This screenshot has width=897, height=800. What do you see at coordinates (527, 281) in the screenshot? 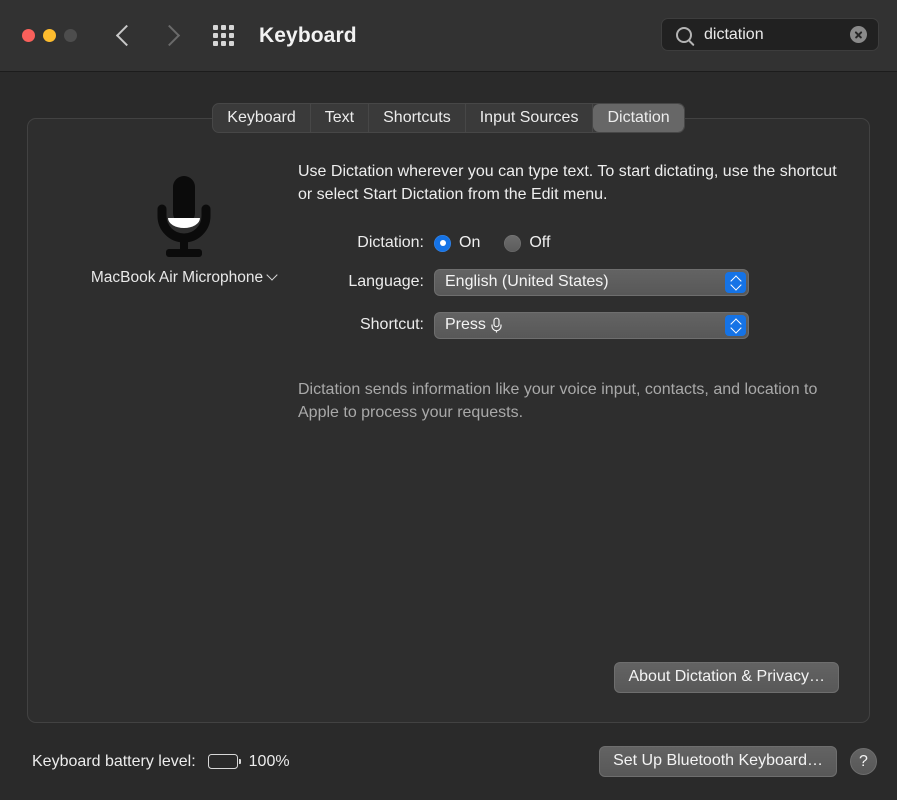
I see `language-value: English (United States)` at bounding box center [527, 281].